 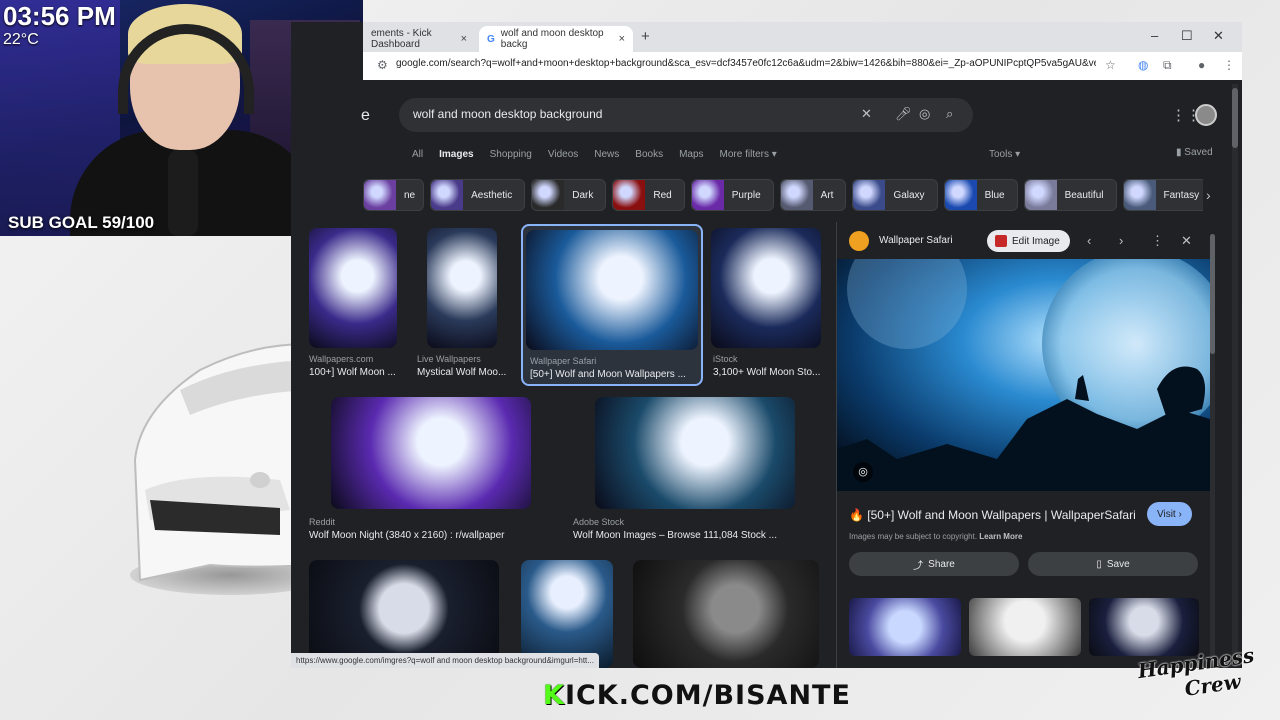 I want to click on extensions-puzzle-icon: ⧉, so click(x=1167, y=65).